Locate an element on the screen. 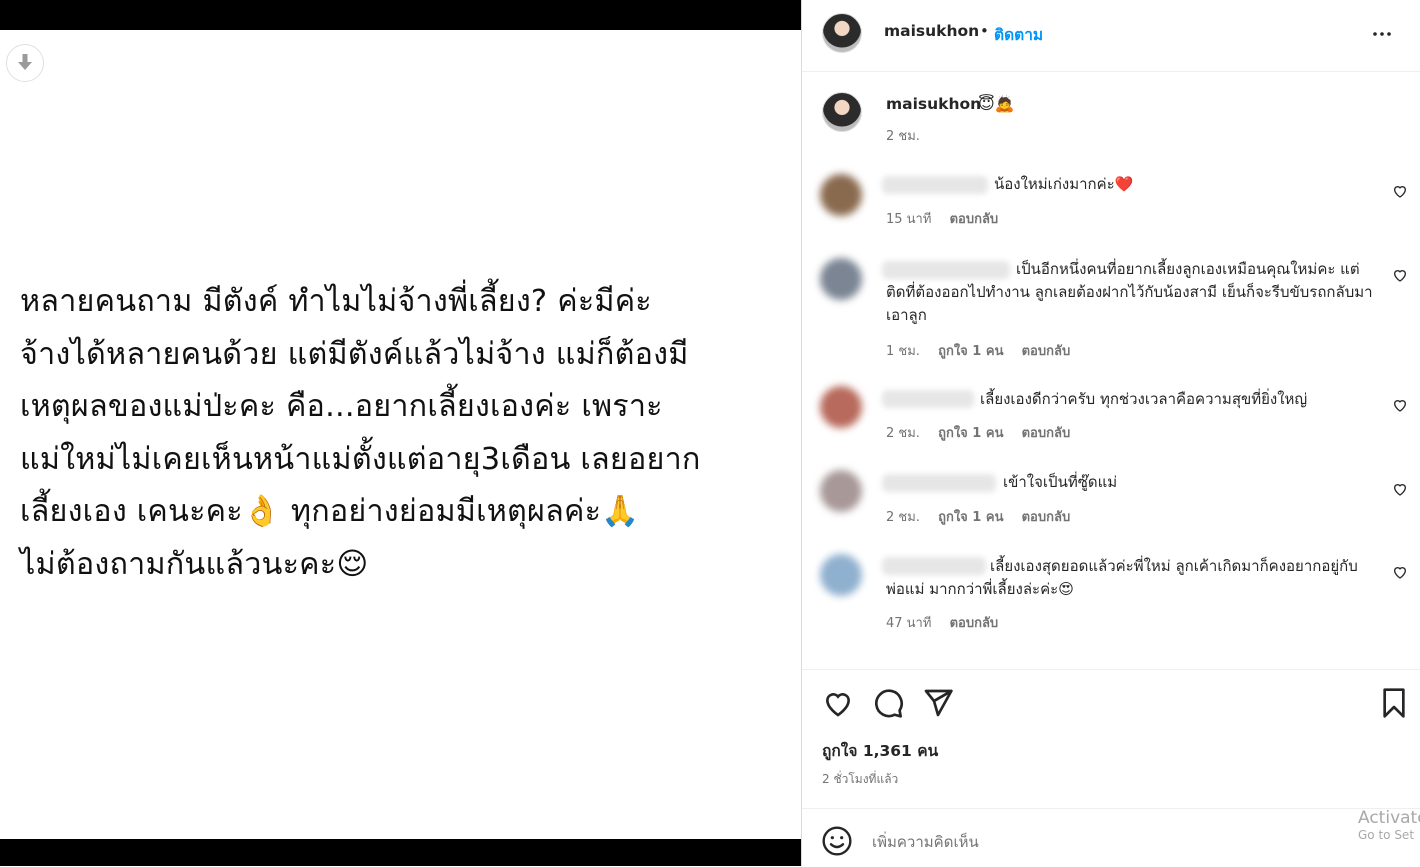 This screenshot has height=867, width=1420. media-letterbox-bottom is located at coordinates (400, 852).